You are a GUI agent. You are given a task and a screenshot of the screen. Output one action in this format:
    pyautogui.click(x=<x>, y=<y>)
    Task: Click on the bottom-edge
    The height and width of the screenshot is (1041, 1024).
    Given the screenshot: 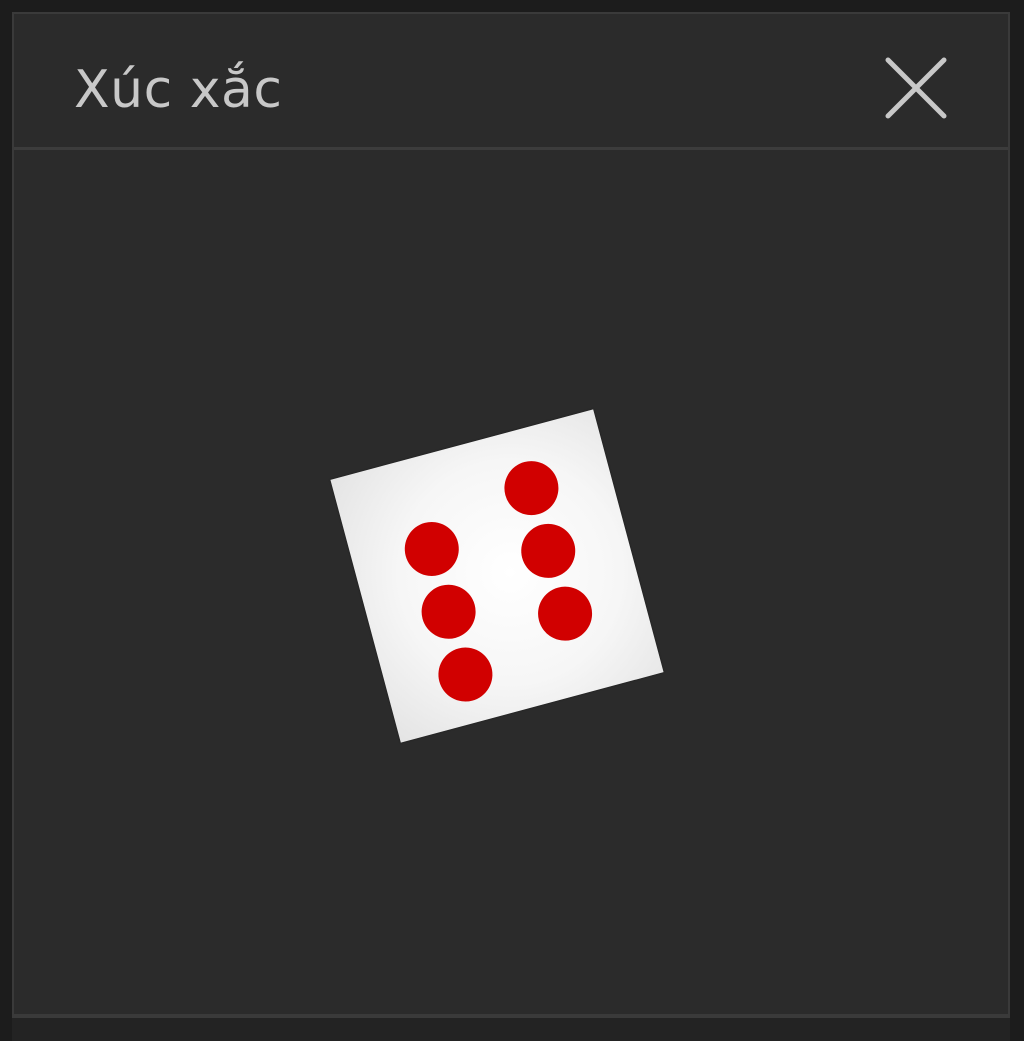 What is the action you would take?
    pyautogui.click(x=511, y=1028)
    